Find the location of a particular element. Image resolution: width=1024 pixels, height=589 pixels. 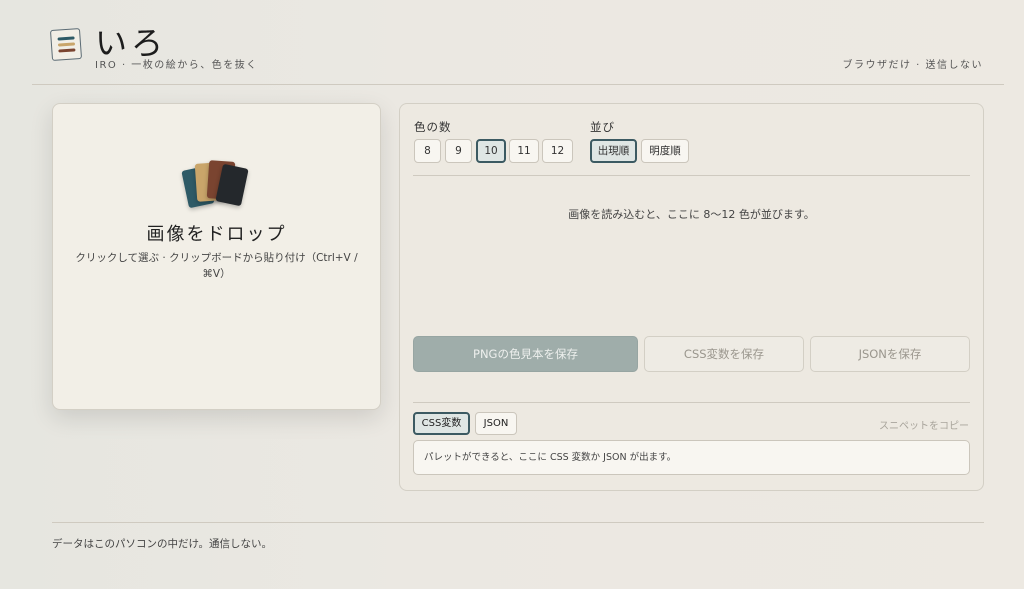

save-png-button: PNGの色見本を保存 is located at coordinates (525, 354).